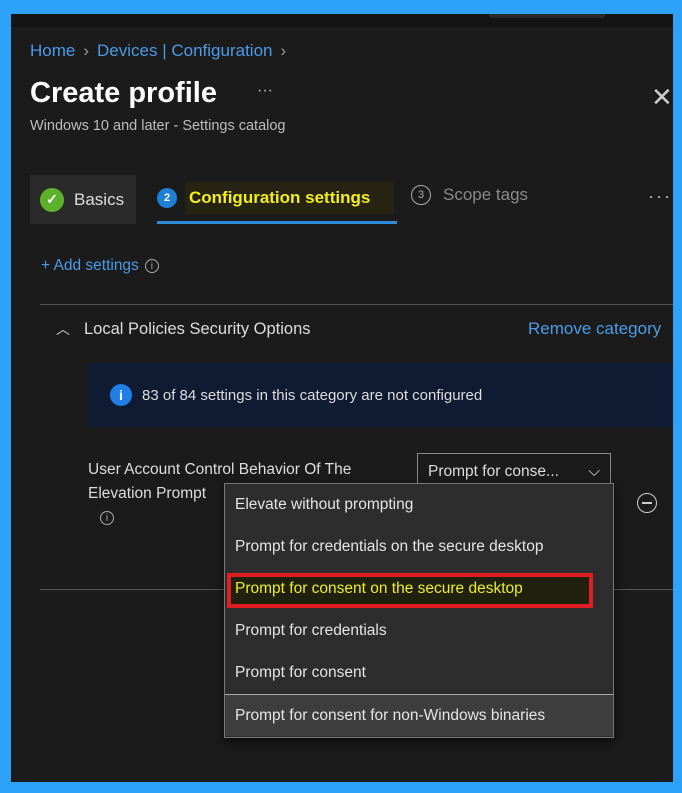  I want to click on tab-label: Scope tags, so click(486, 194).